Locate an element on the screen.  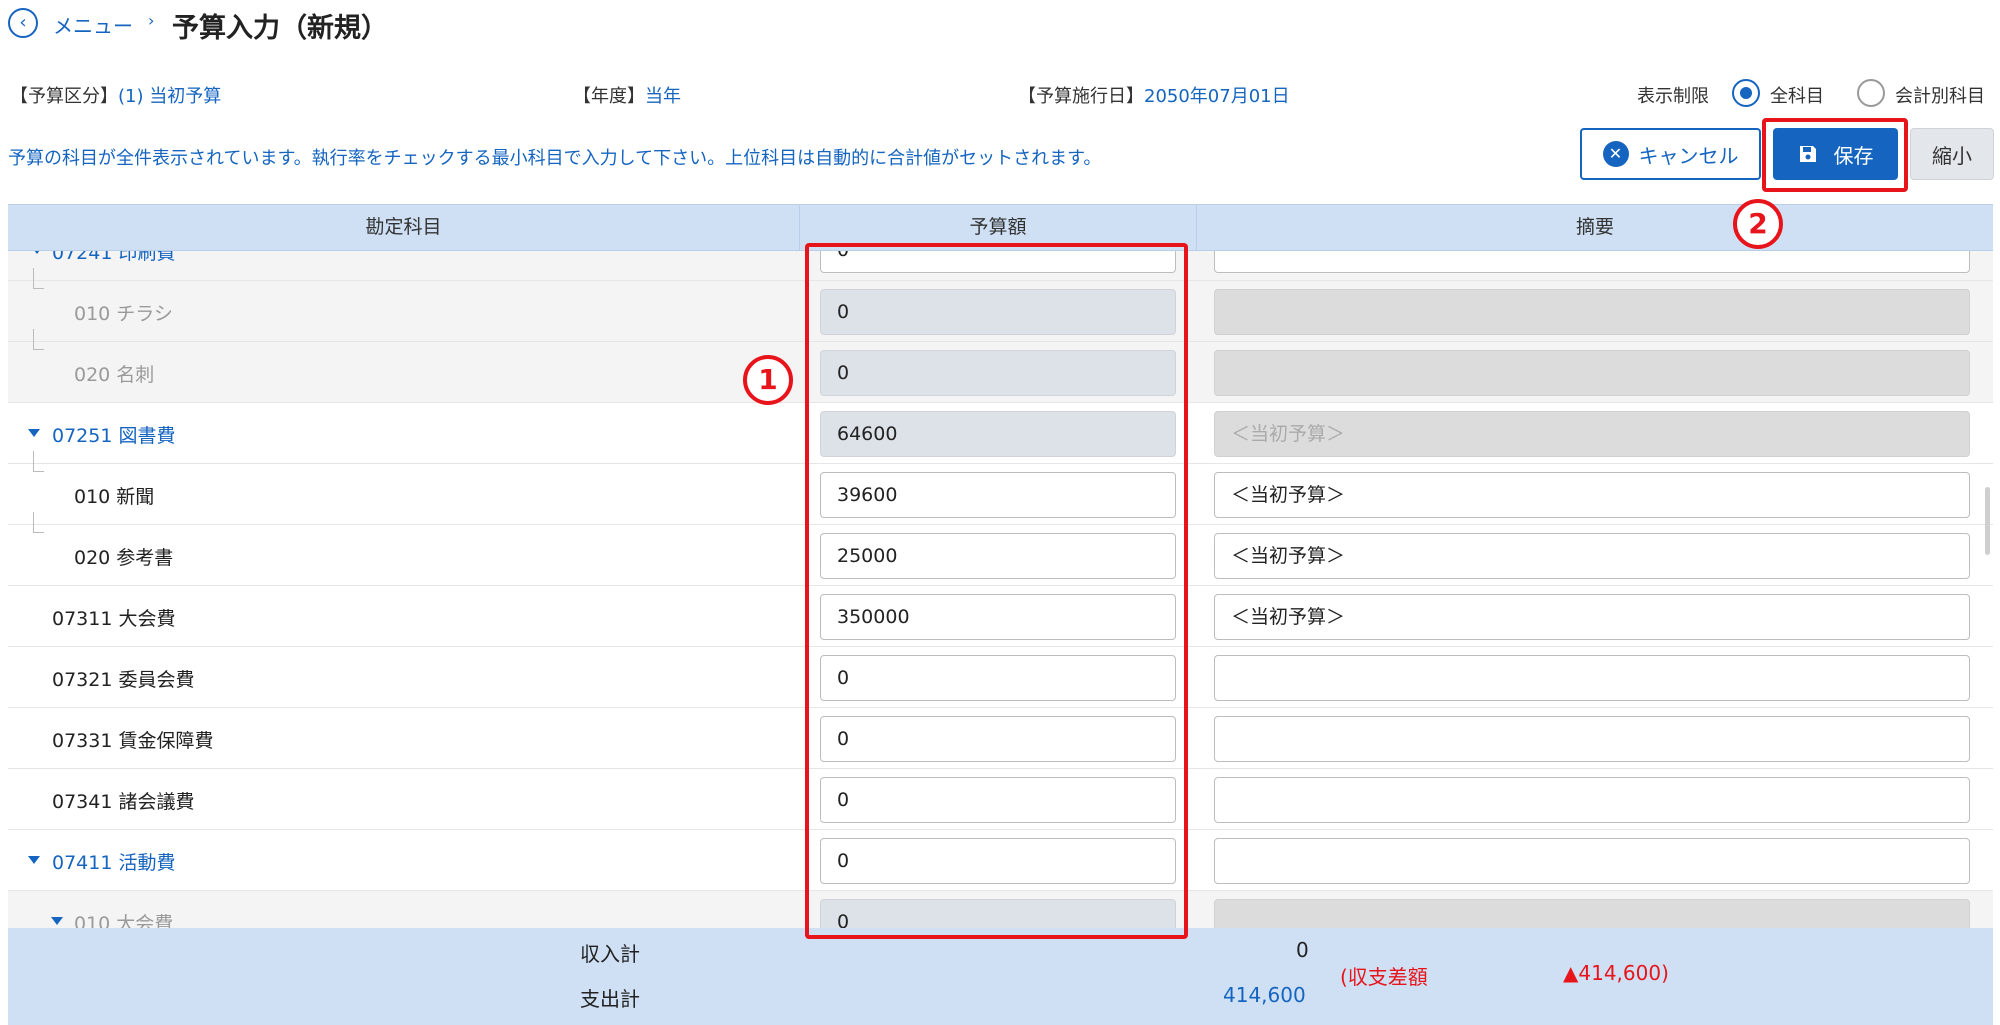
account-label: 07341 諸会議費 is located at coordinates (123, 802).